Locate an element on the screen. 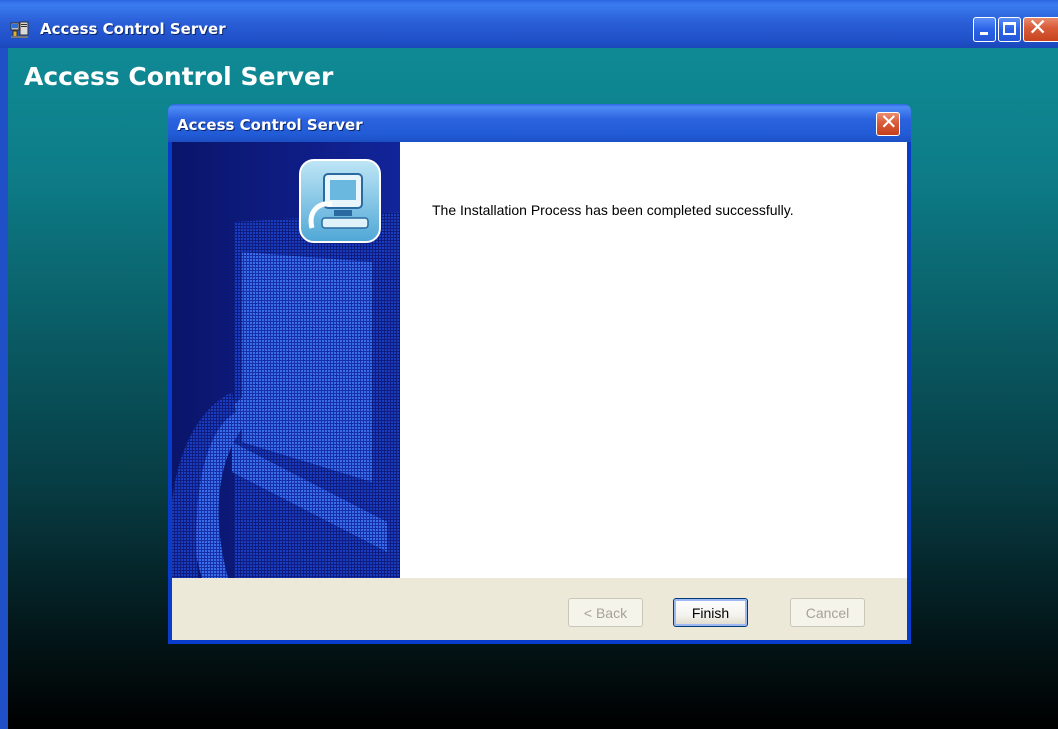 The image size is (1058, 729). page-heading: Access Control Server is located at coordinates (179, 76).